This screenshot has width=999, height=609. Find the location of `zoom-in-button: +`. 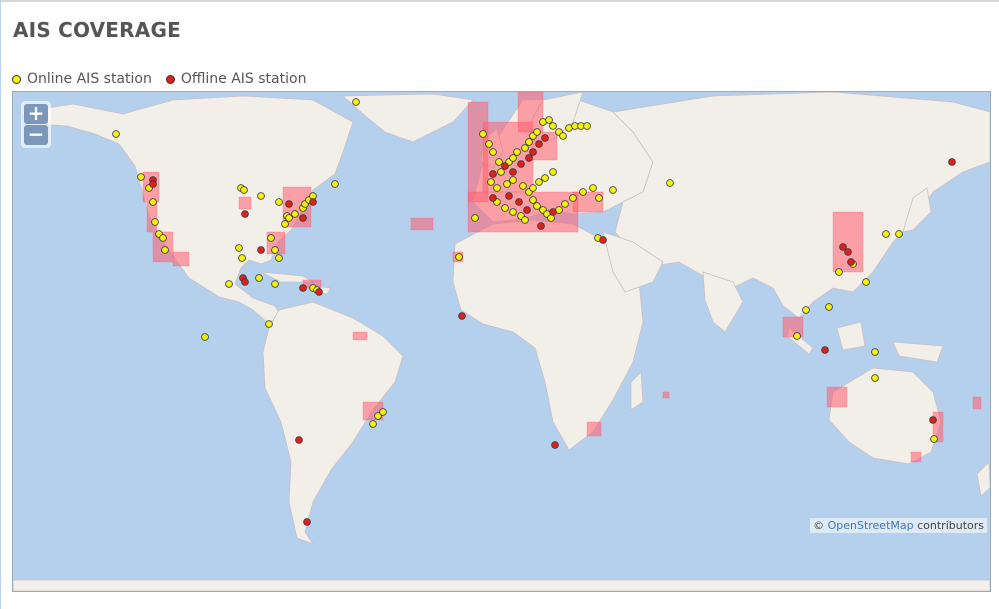

zoom-in-button: + is located at coordinates (36, 113).